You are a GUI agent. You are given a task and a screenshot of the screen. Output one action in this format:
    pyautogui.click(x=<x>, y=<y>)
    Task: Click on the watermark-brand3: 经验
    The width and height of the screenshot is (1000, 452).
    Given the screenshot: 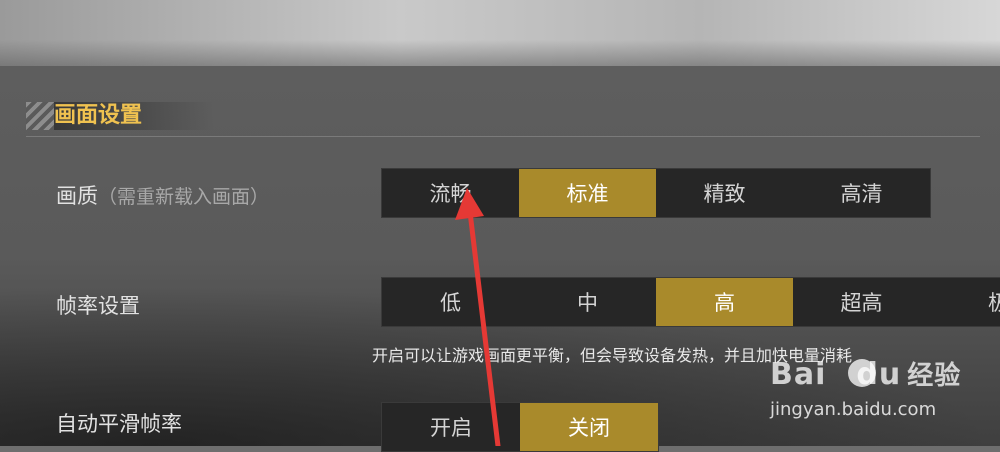 What is the action you would take?
    pyautogui.click(x=934, y=376)
    